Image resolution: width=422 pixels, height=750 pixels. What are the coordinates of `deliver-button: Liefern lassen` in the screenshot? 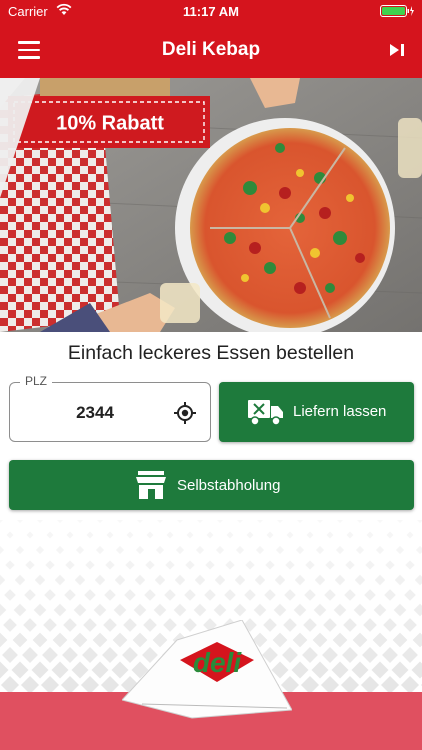 It's located at (316, 412).